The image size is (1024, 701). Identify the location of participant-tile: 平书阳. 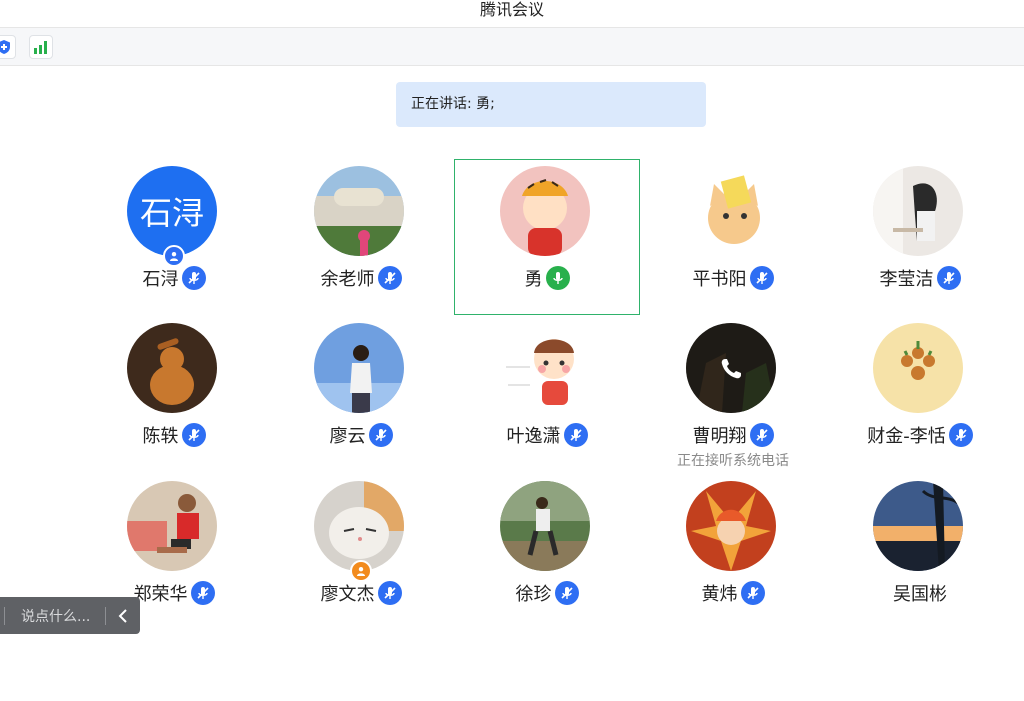
(733, 237).